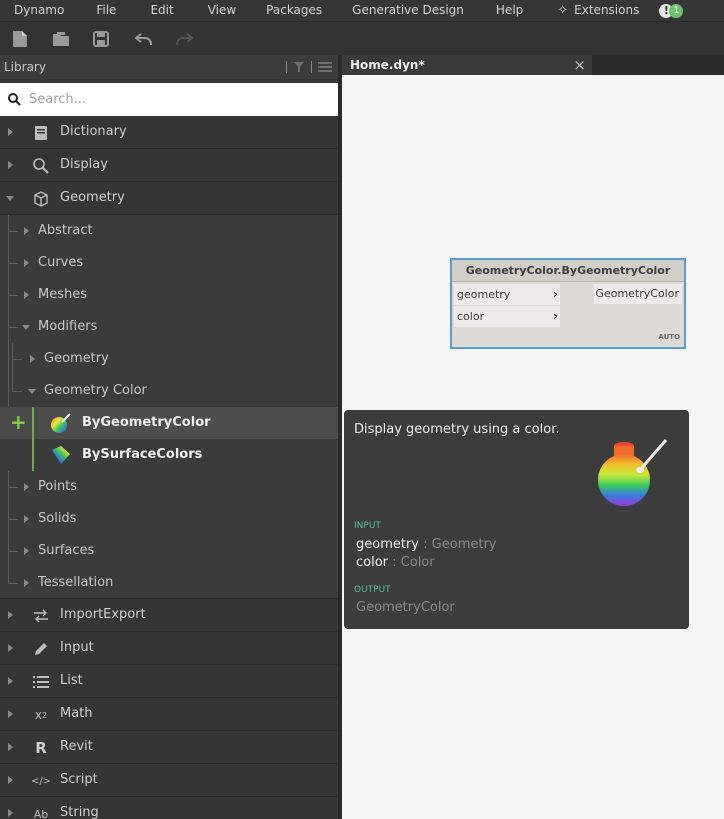 Image resolution: width=724 pixels, height=819 pixels. I want to click on extension-icon: ✧, so click(563, 10).